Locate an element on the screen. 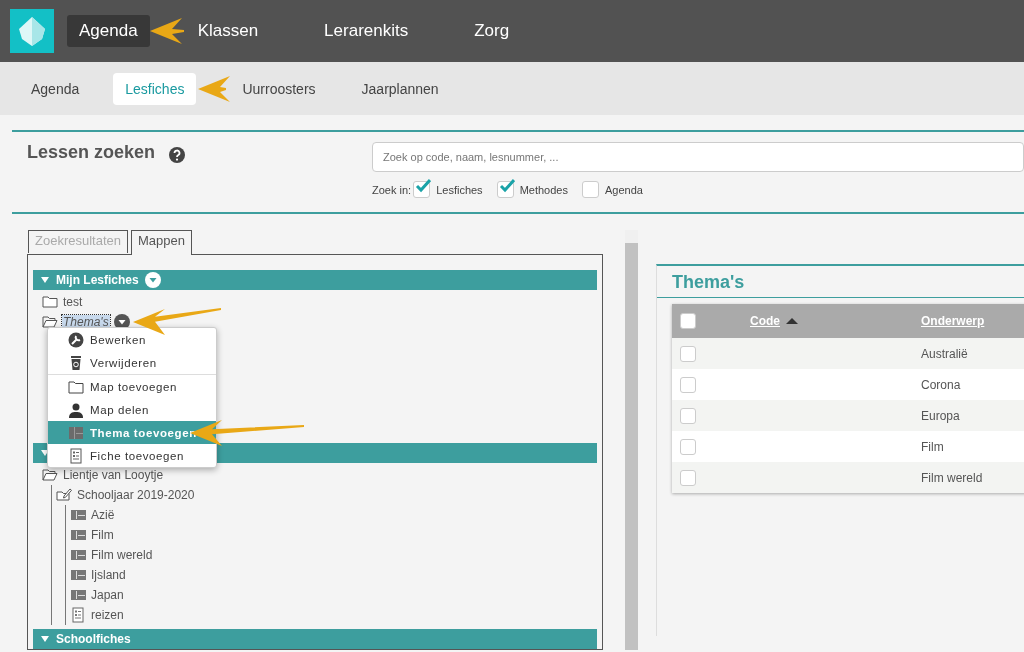  subnav-tab: Agenda is located at coordinates (55, 88).